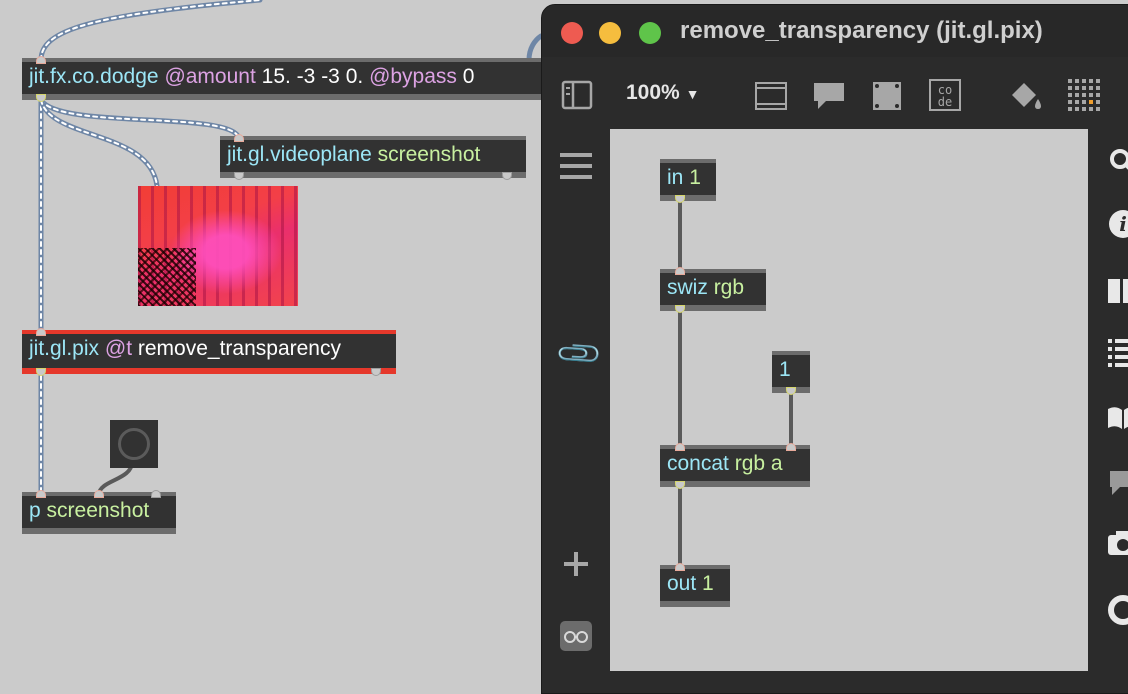 This screenshot has height=694, width=1128. Describe the element at coordinates (373, 157) in the screenshot. I see `videoplane-object: jit.gl.videoplane screenshot` at that location.